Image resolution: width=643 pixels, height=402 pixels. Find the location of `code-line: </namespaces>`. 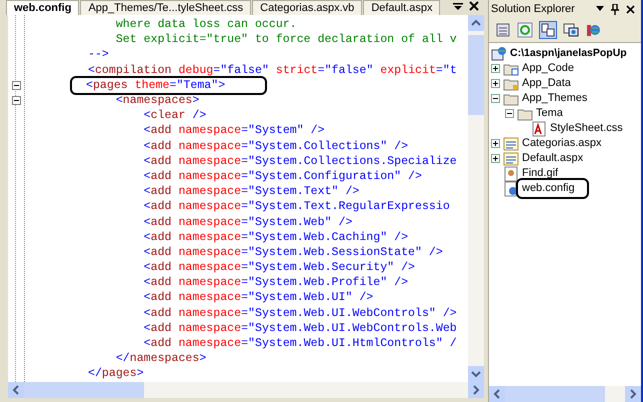

code-line: </namespaces> is located at coordinates (161, 359).